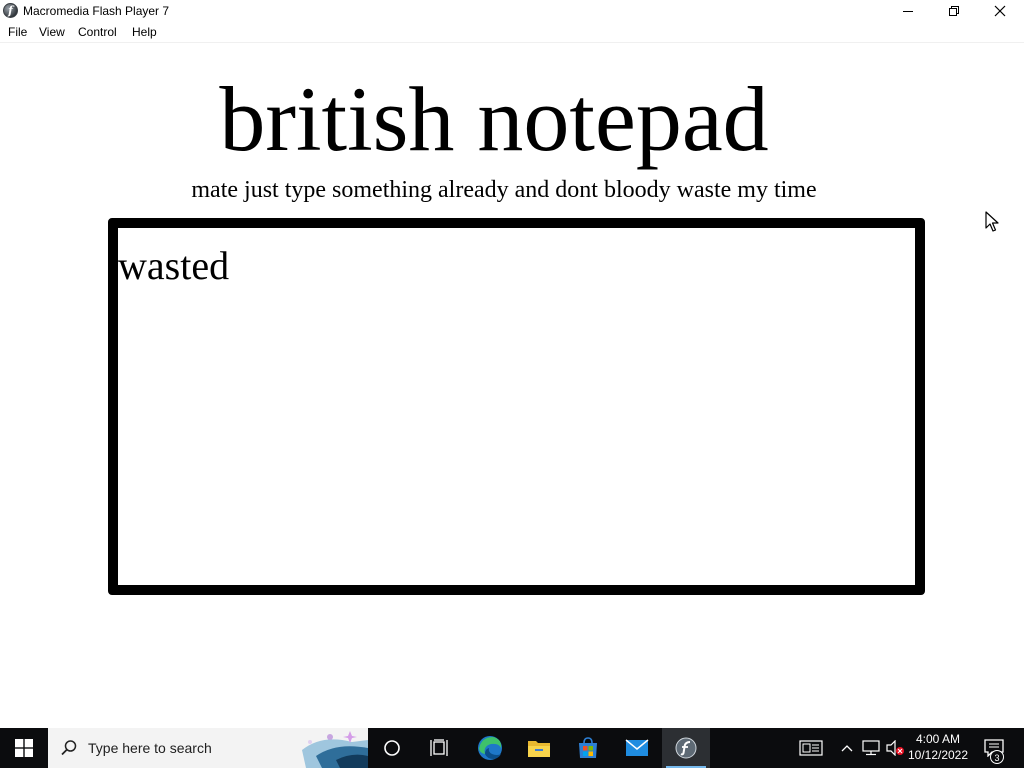 Image resolution: width=1024 pixels, height=768 pixels. I want to click on news-widget-button, so click(811, 748).